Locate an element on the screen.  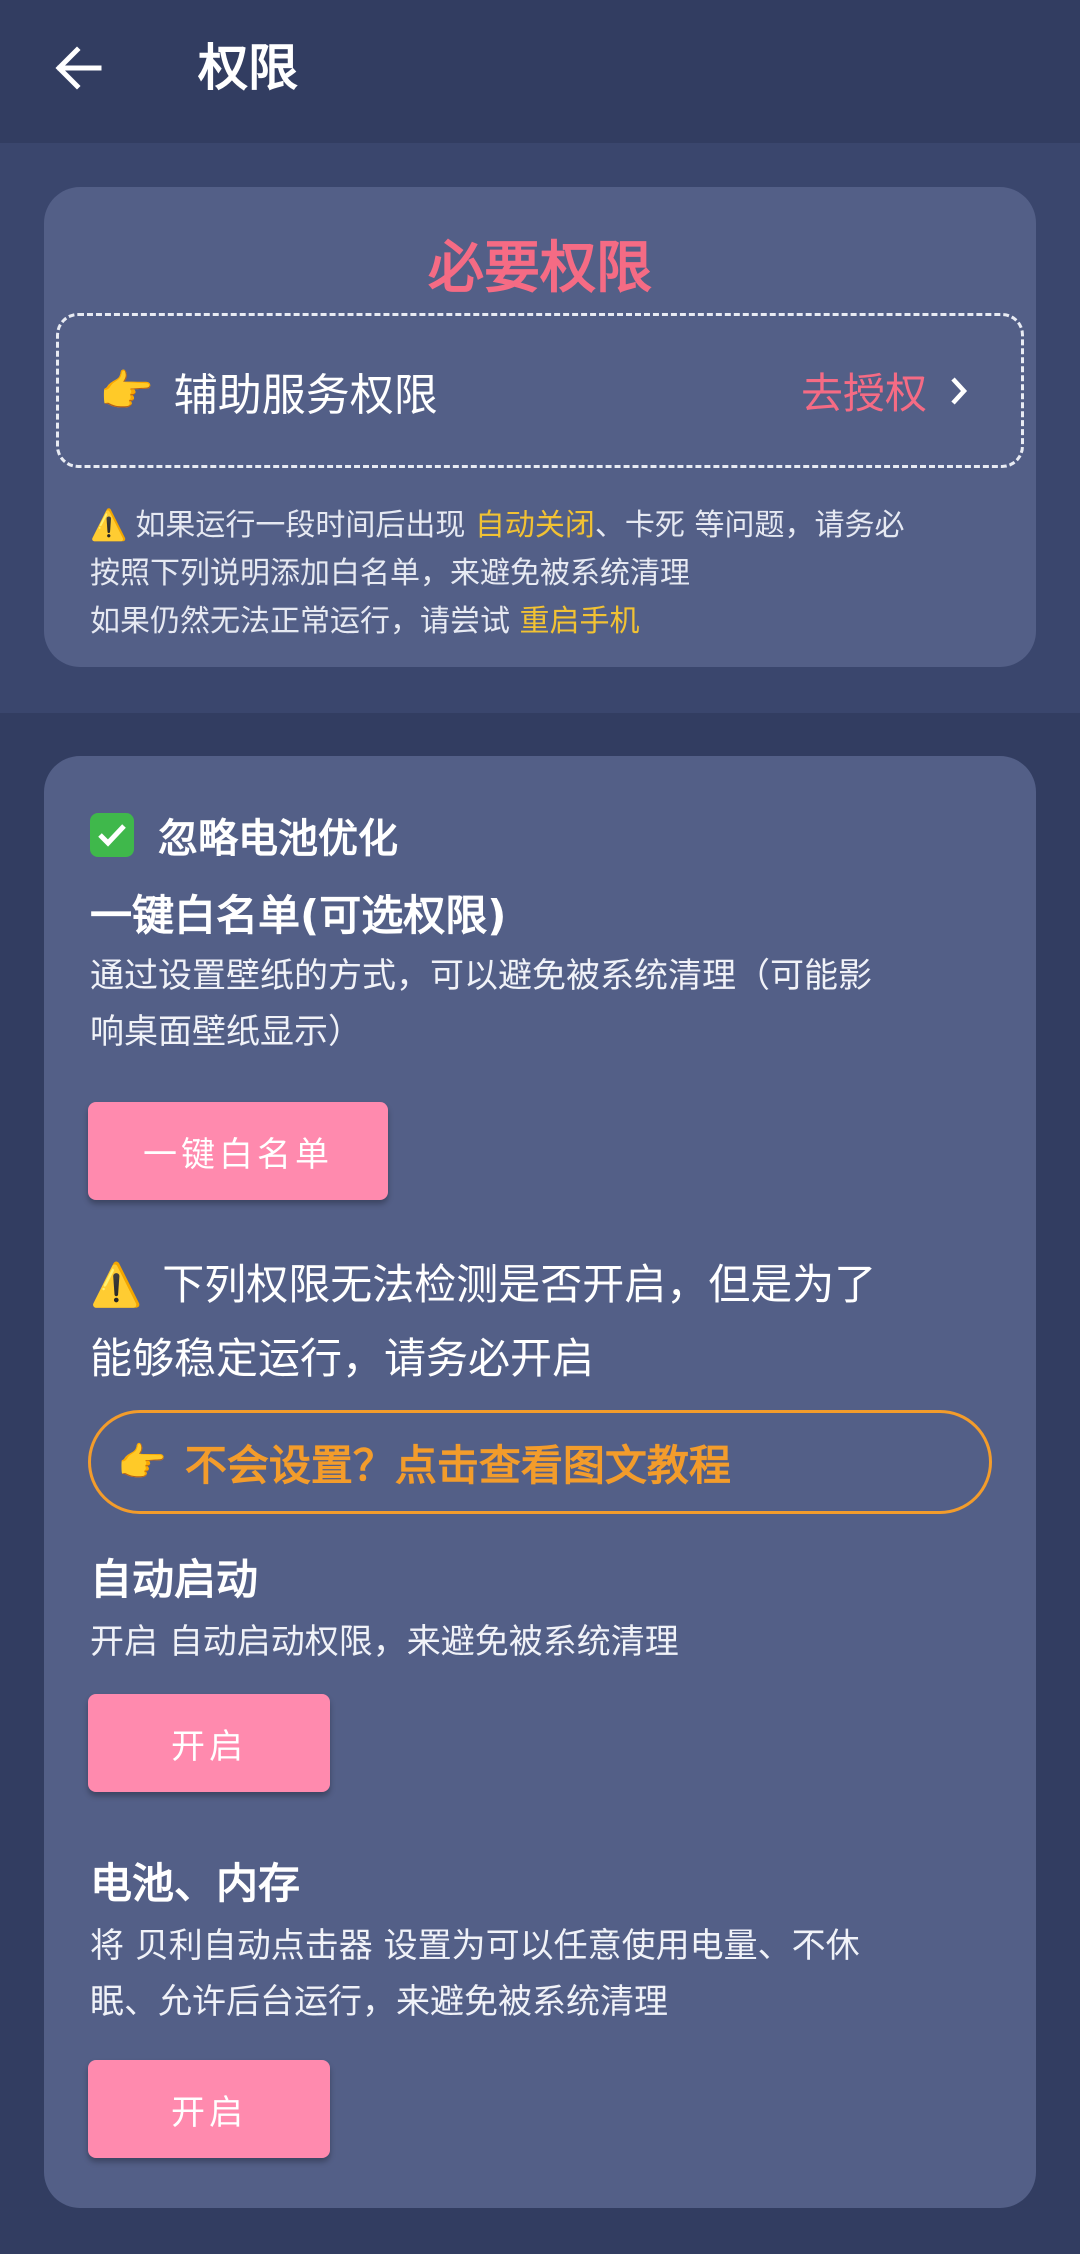
page-title: 权限 is located at coordinates (248, 68).